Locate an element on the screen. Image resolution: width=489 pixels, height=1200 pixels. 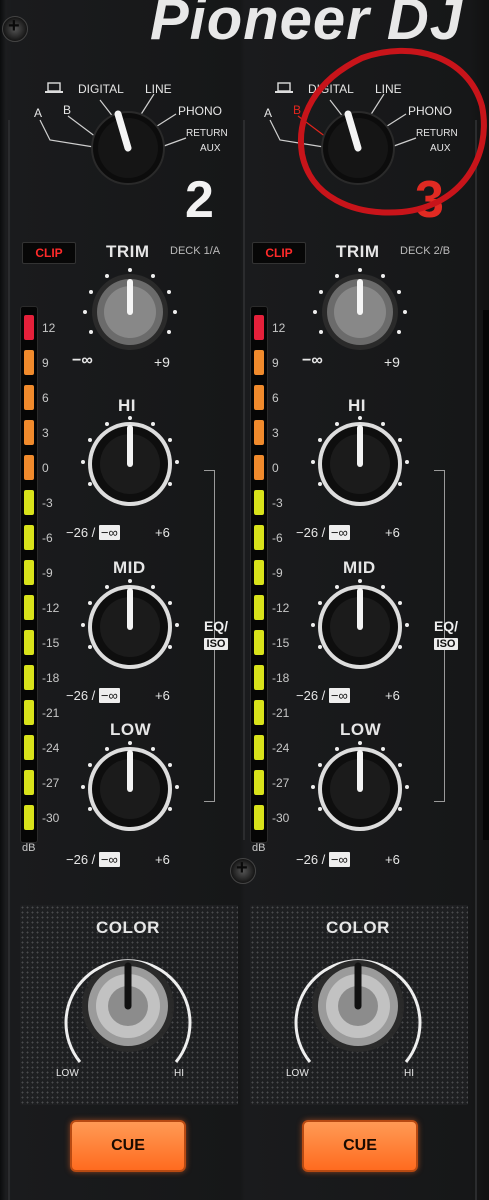
deck-label: DECK 2/B is located at coordinates (425, 251).